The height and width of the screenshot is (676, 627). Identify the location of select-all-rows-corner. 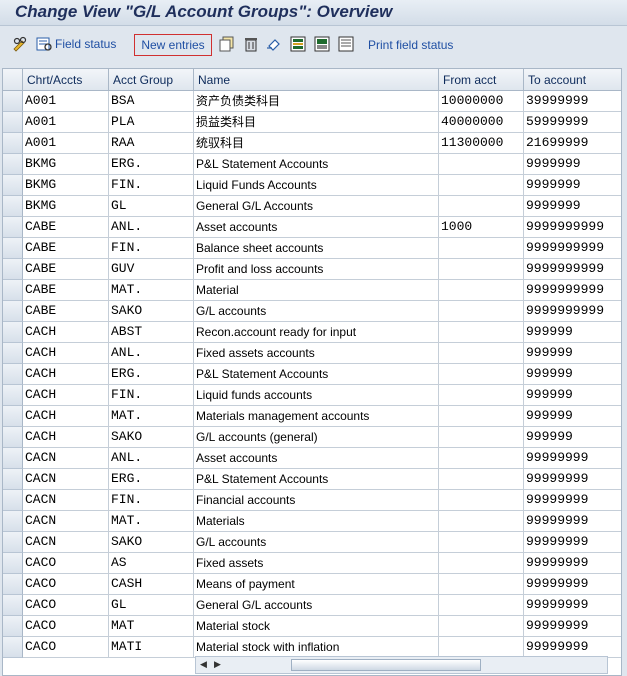
(13, 80).